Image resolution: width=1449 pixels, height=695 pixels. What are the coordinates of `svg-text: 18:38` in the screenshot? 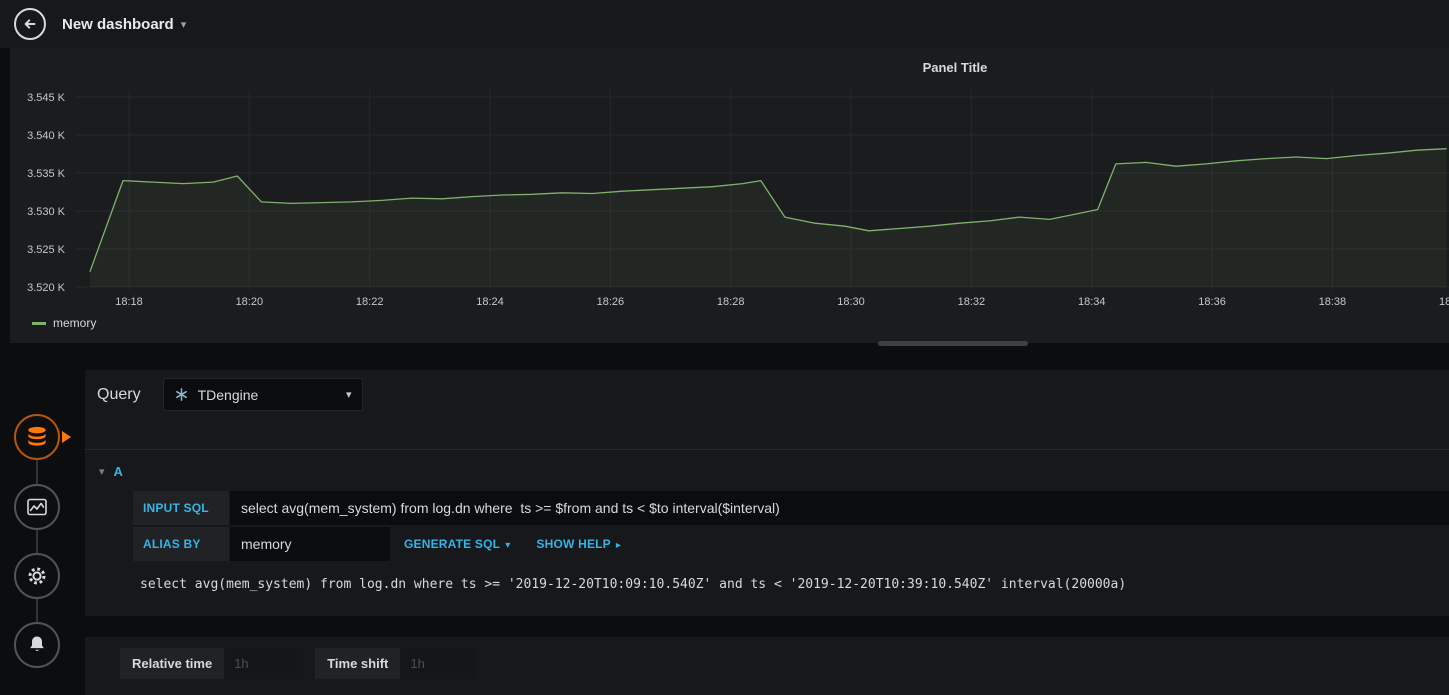 It's located at (1333, 302).